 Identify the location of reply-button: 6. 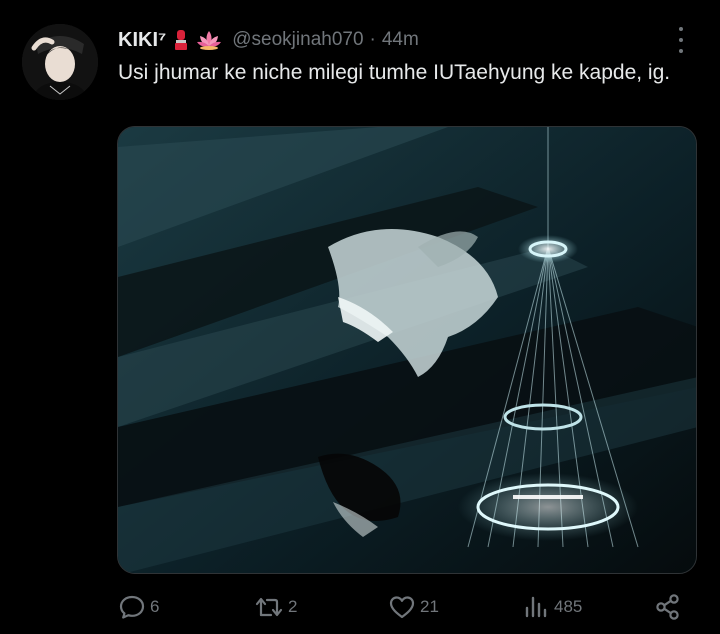
(138, 607).